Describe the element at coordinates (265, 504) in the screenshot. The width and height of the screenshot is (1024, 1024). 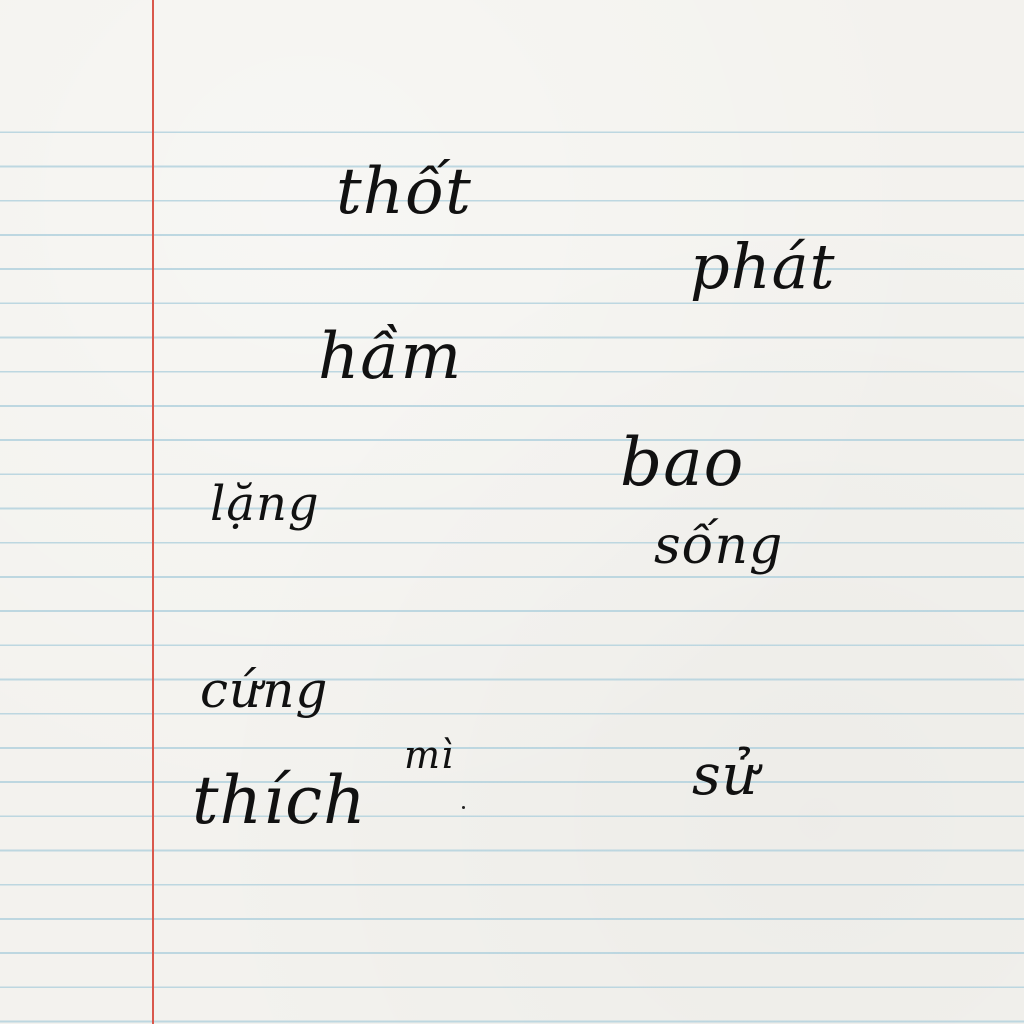
I see `handwritten-word-lang: lặng` at that location.